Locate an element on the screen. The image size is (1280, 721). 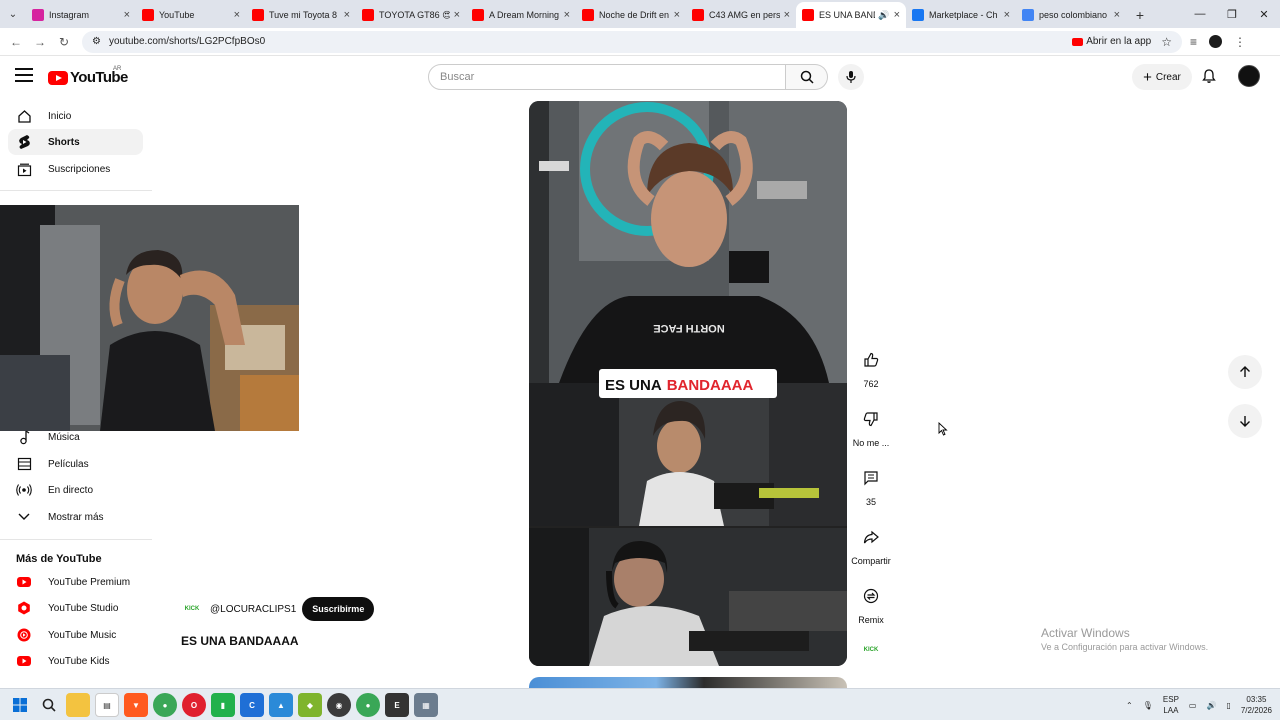
bookmark-star-icon: ☆ is located at coordinates (1166, 42).